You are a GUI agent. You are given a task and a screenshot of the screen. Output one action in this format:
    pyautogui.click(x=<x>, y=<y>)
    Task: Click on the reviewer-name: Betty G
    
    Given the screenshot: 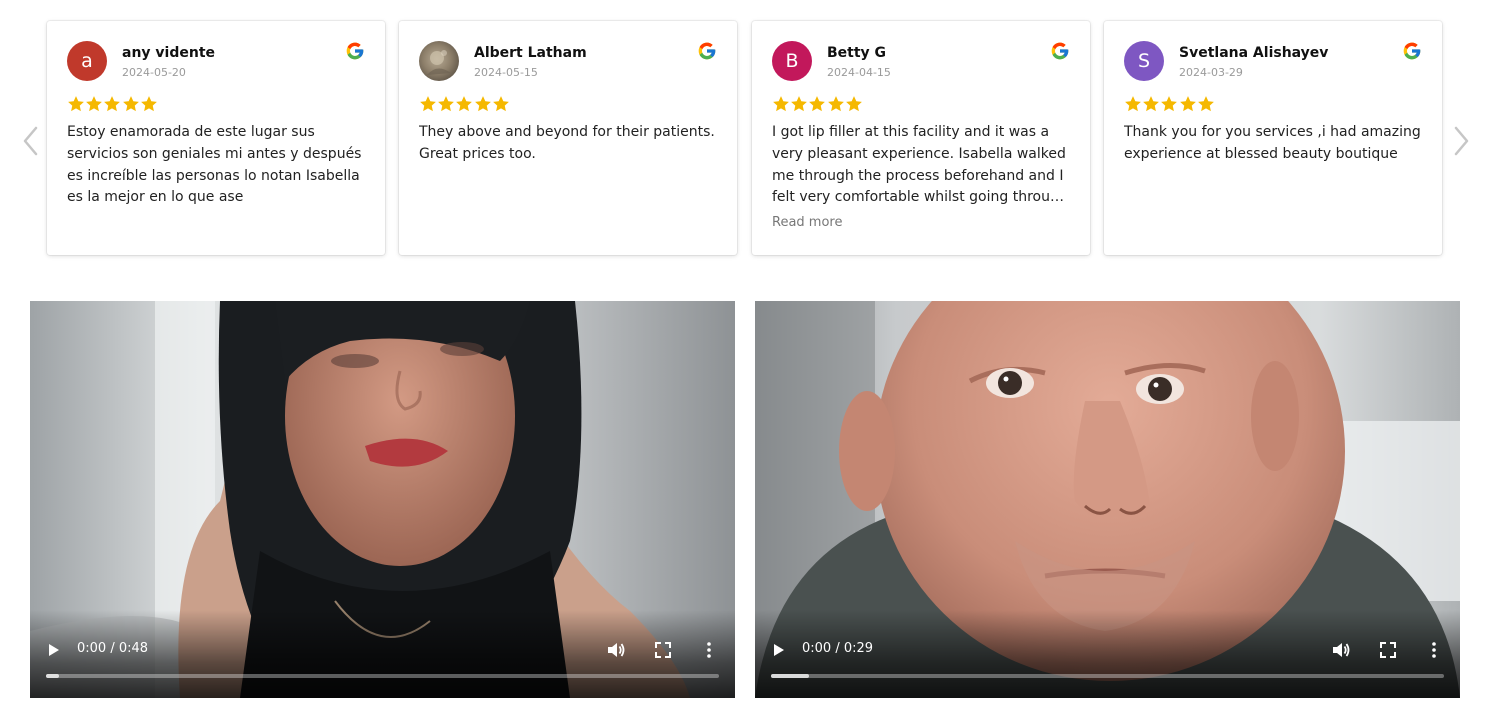 What is the action you would take?
    pyautogui.click(x=857, y=53)
    